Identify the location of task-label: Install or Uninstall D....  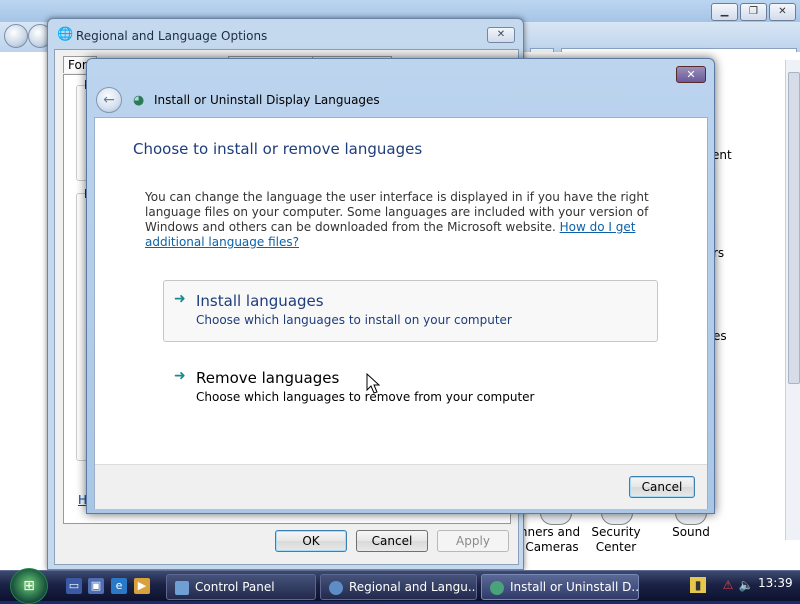
(574, 587).